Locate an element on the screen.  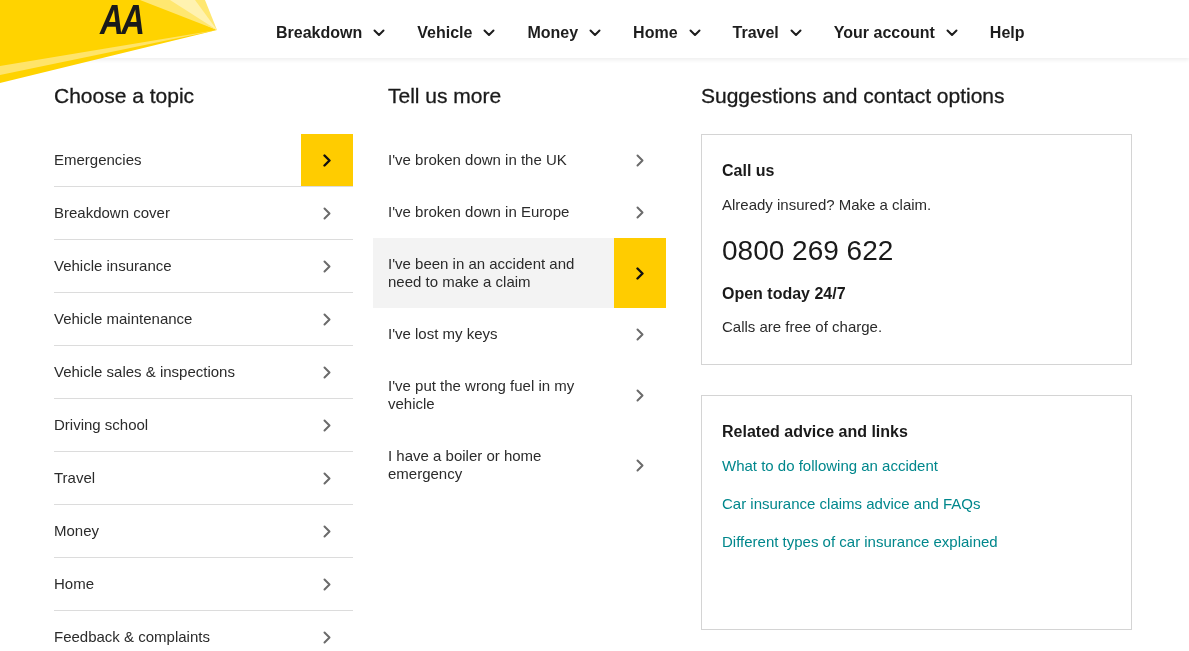
detail-item: I've broken down in Europe is located at coordinates (519, 212).